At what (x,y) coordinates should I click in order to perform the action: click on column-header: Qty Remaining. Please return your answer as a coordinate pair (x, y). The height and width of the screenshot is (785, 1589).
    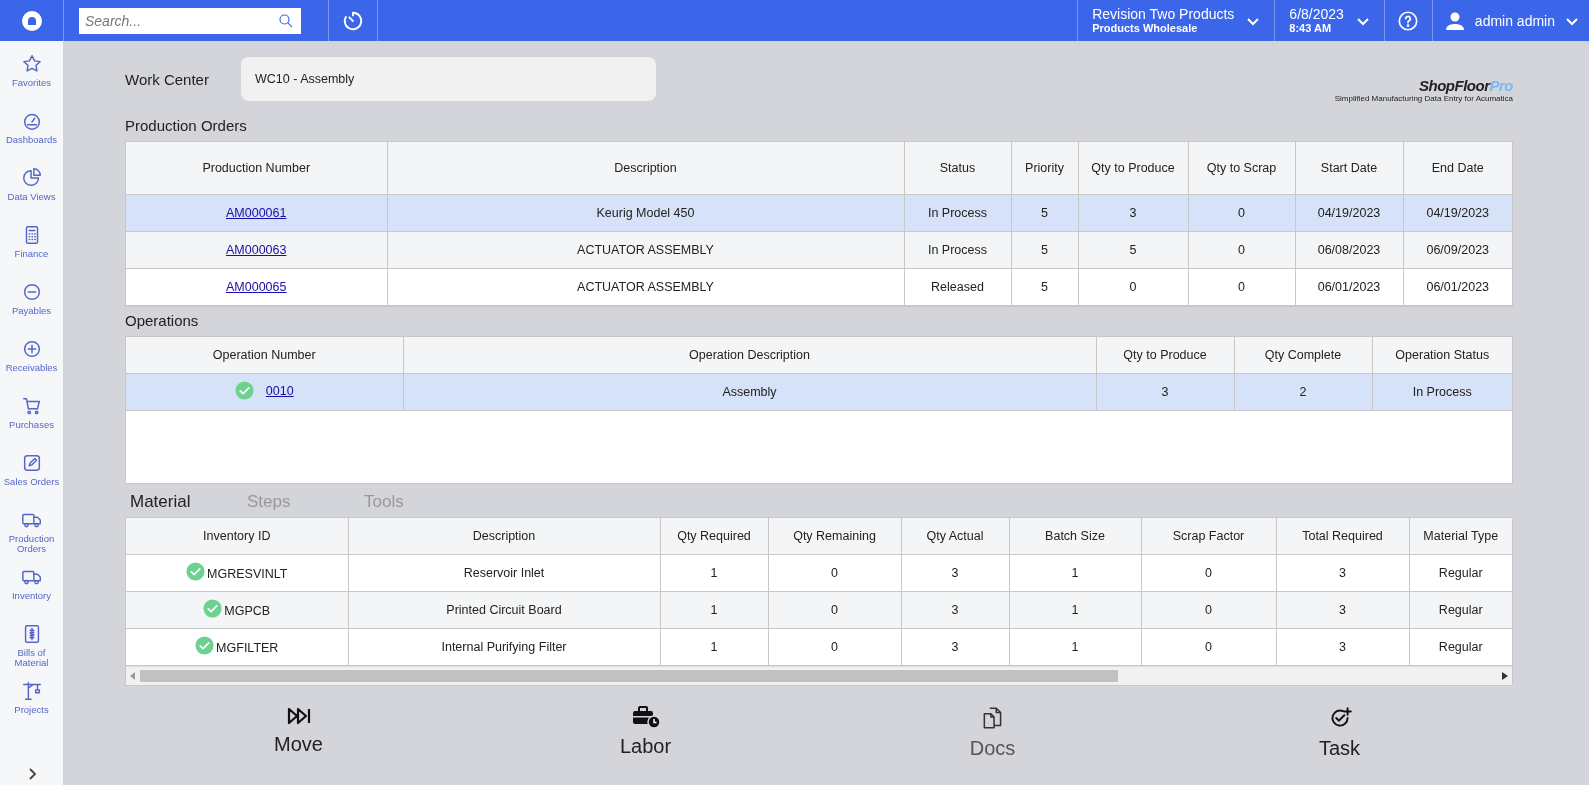
    Looking at the image, I should click on (834, 536).